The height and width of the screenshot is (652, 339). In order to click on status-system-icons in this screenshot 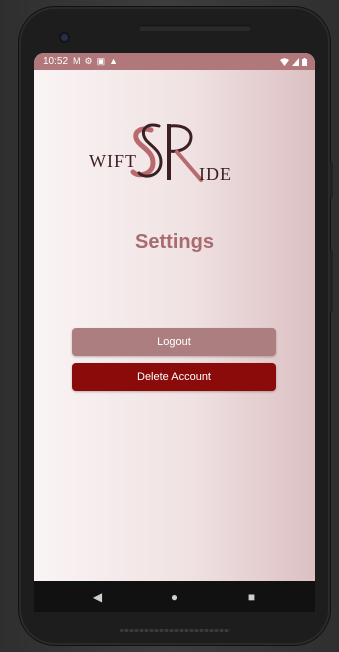, I will do `click(293, 61)`.